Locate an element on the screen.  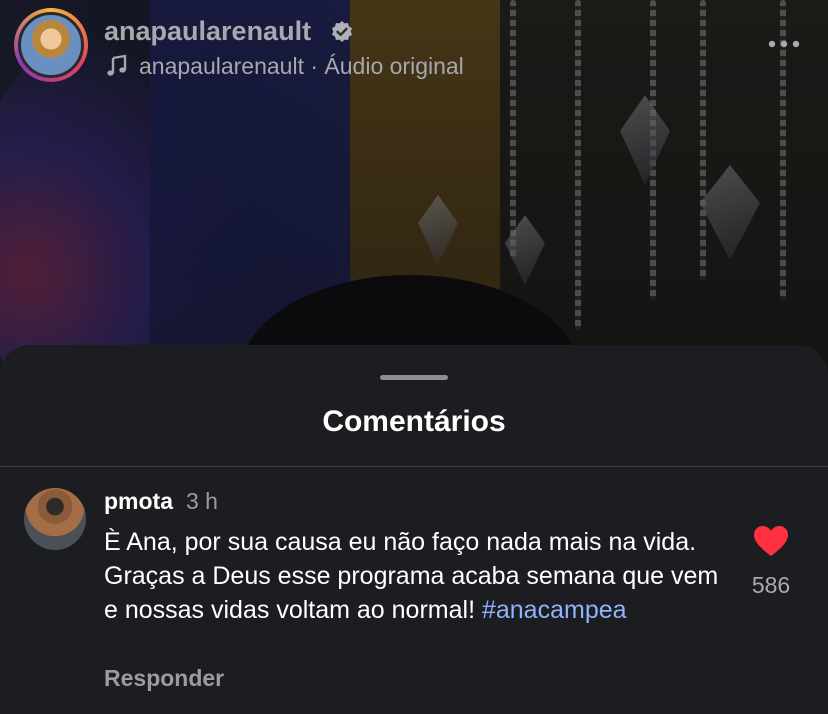
reply-button: Responder is located at coordinates (164, 678).